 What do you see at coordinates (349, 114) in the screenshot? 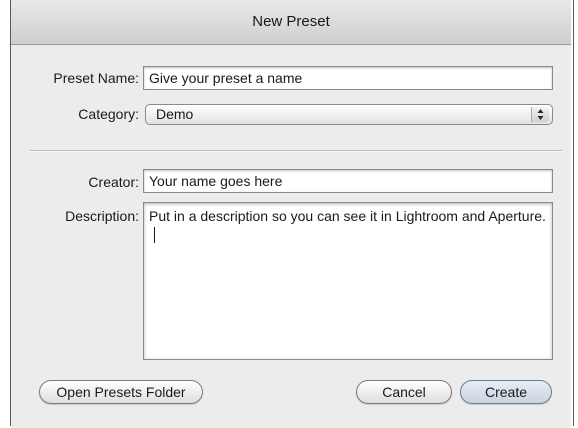
I see `category-select: Demo` at bounding box center [349, 114].